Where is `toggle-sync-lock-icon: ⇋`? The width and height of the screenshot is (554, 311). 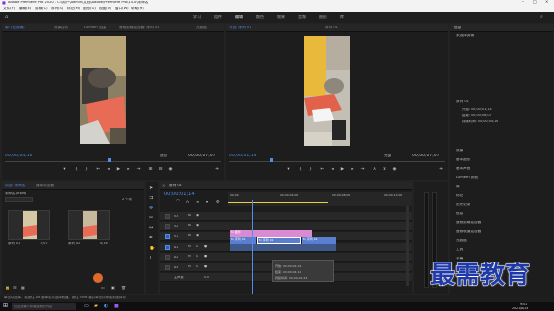
toggle-sync-lock-icon: ⇋ is located at coordinates (189, 226).